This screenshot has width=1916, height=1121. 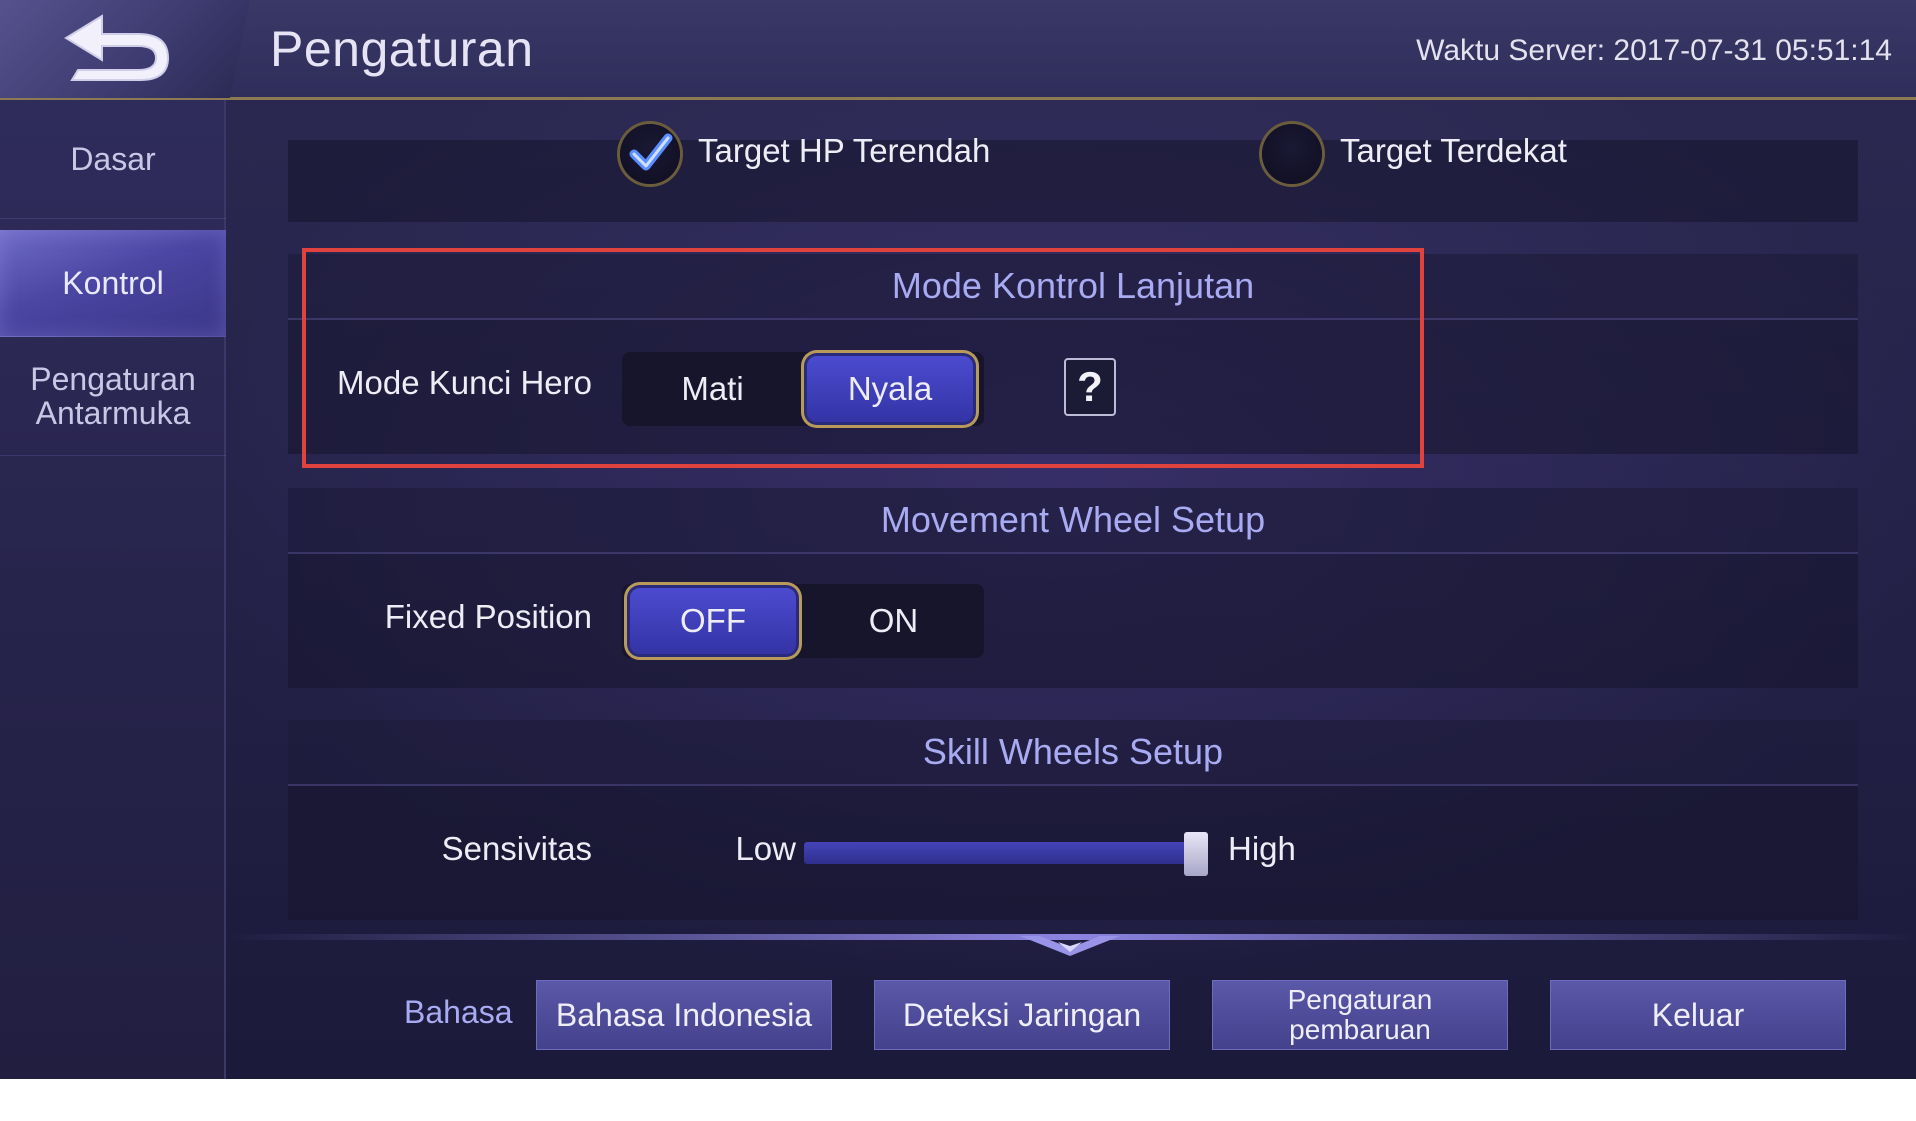 I want to click on sidebar-item-pengaturan-antarmuka: Pengaturan Antarmuka, so click(x=113, y=396).